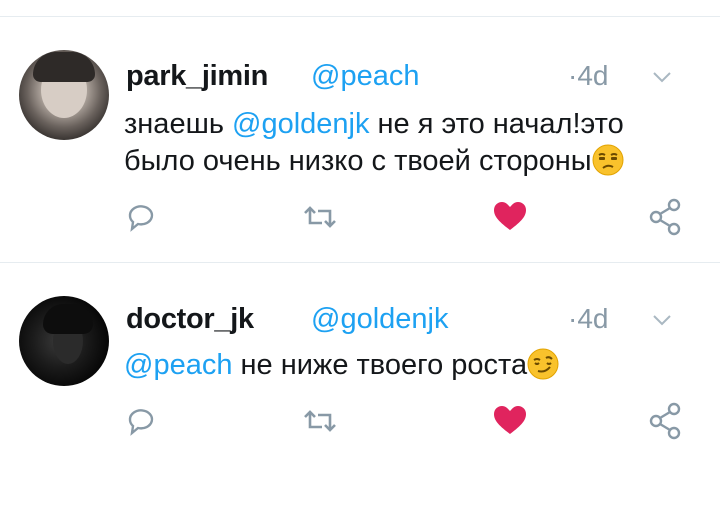  Describe the element at coordinates (190, 319) in the screenshot. I see `username: doctor_jk` at that location.